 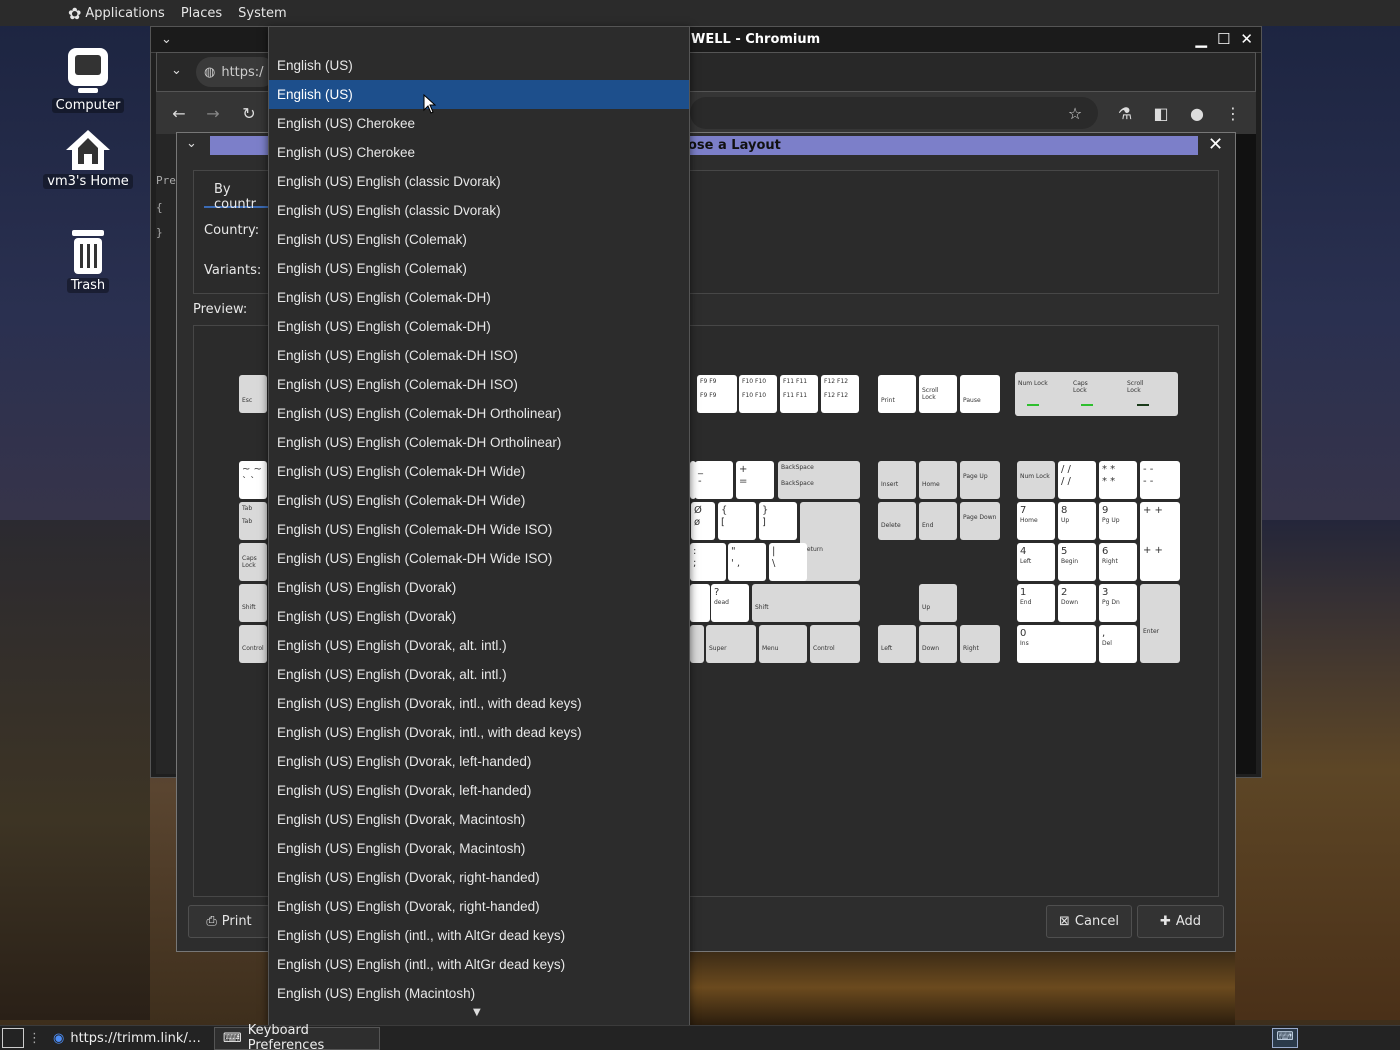 What do you see at coordinates (980, 521) in the screenshot?
I see `key-page-down: Page Down` at bounding box center [980, 521].